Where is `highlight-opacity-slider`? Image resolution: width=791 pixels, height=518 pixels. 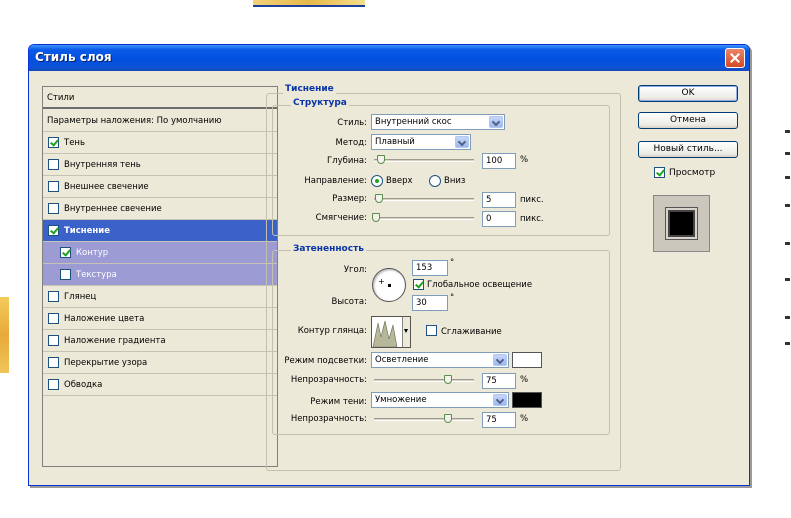
highlight-opacity-slider is located at coordinates (424, 380).